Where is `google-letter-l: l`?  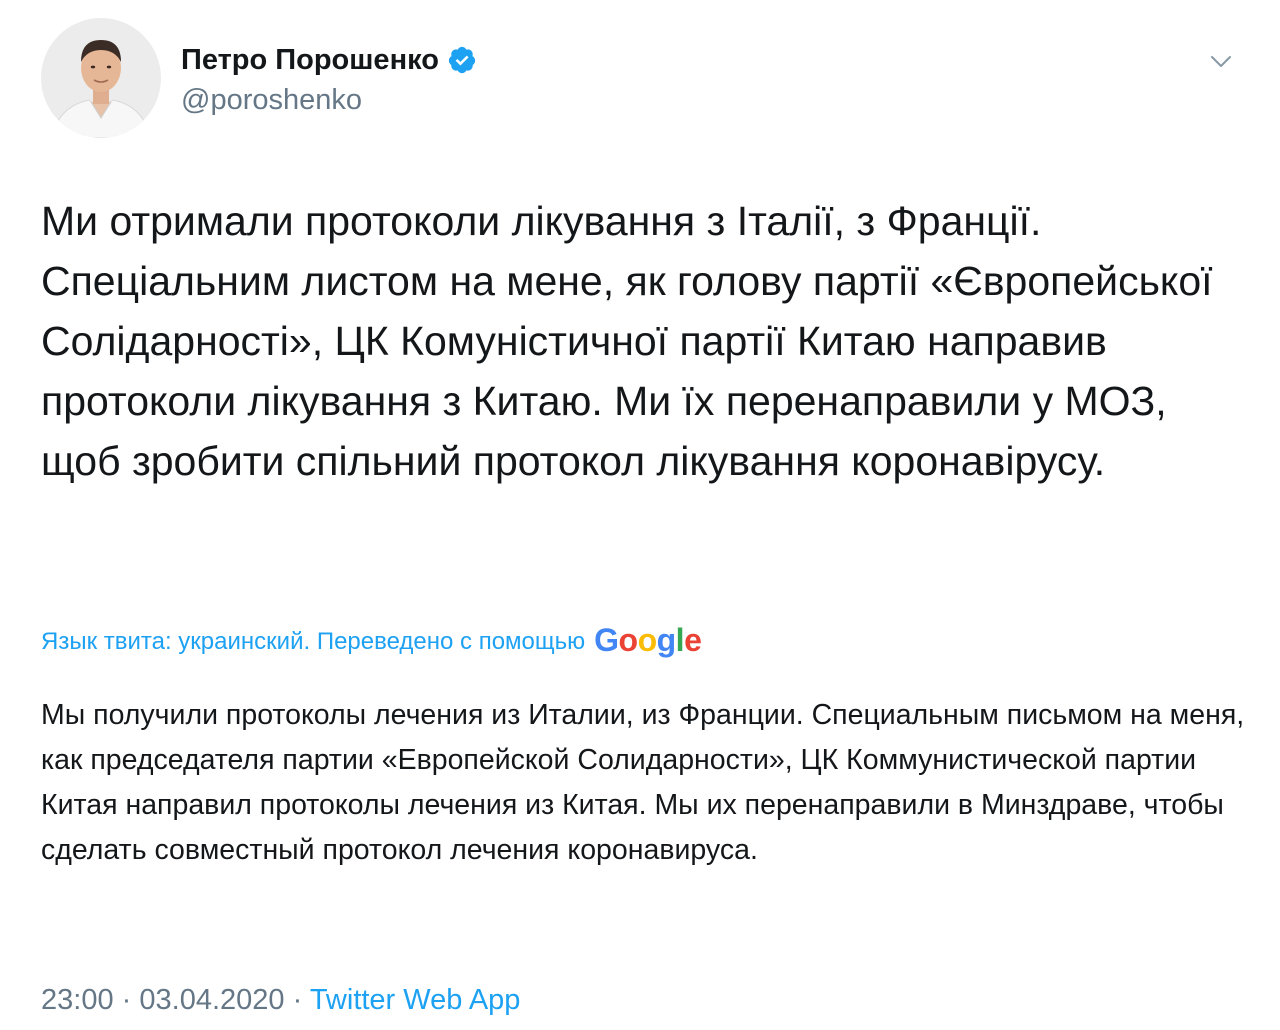 google-letter-l: l is located at coordinates (680, 640).